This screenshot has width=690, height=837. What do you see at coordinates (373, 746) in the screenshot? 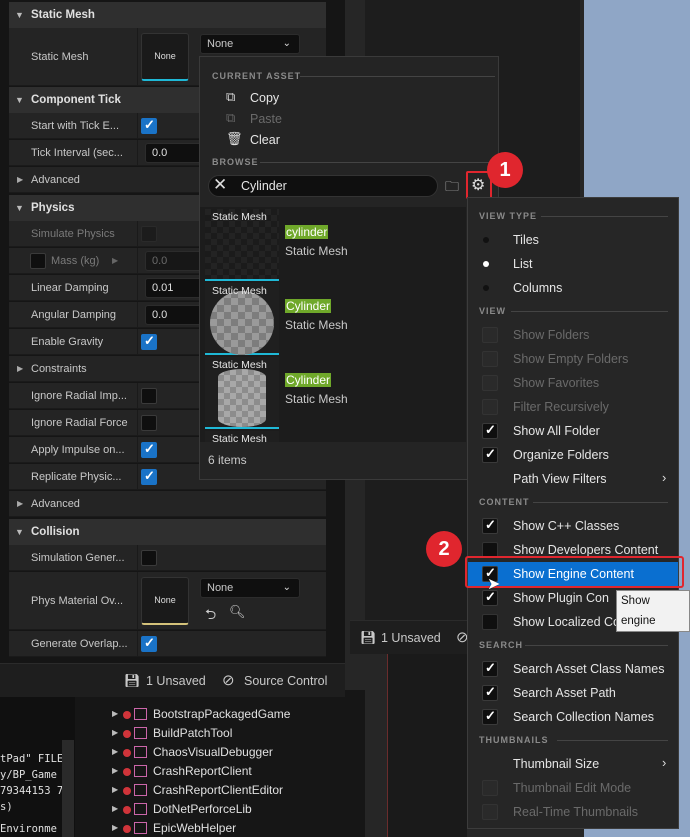
I see `scrollbar-track` at bounding box center [373, 746].